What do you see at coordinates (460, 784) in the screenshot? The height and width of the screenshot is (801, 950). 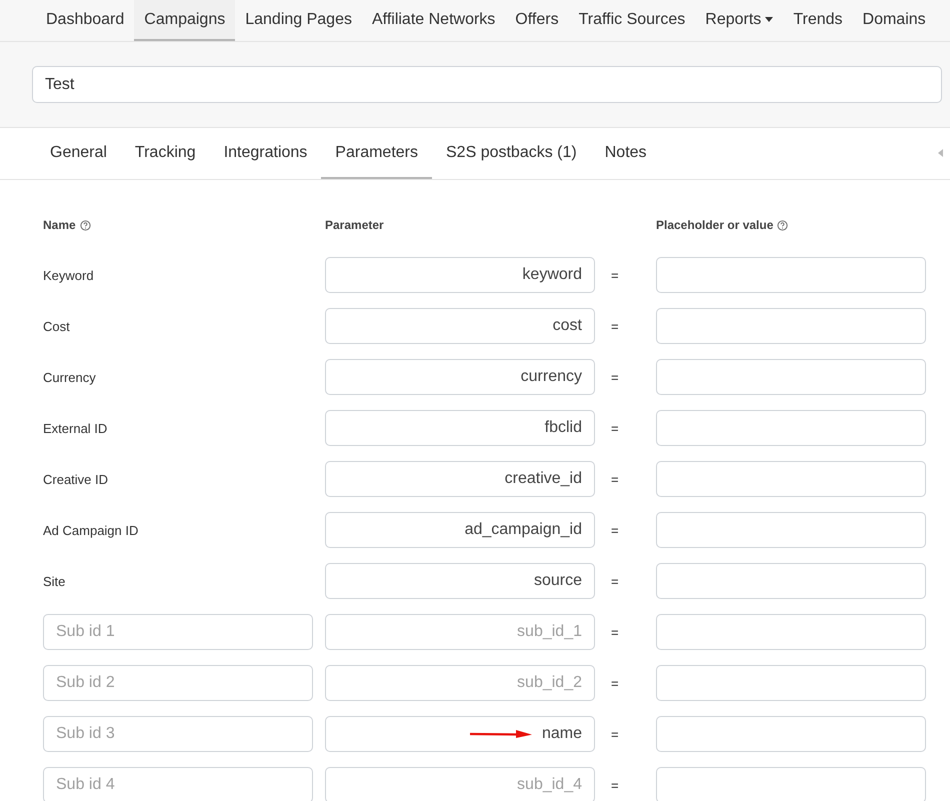 I see `parameter-field: sub_id_4` at bounding box center [460, 784].